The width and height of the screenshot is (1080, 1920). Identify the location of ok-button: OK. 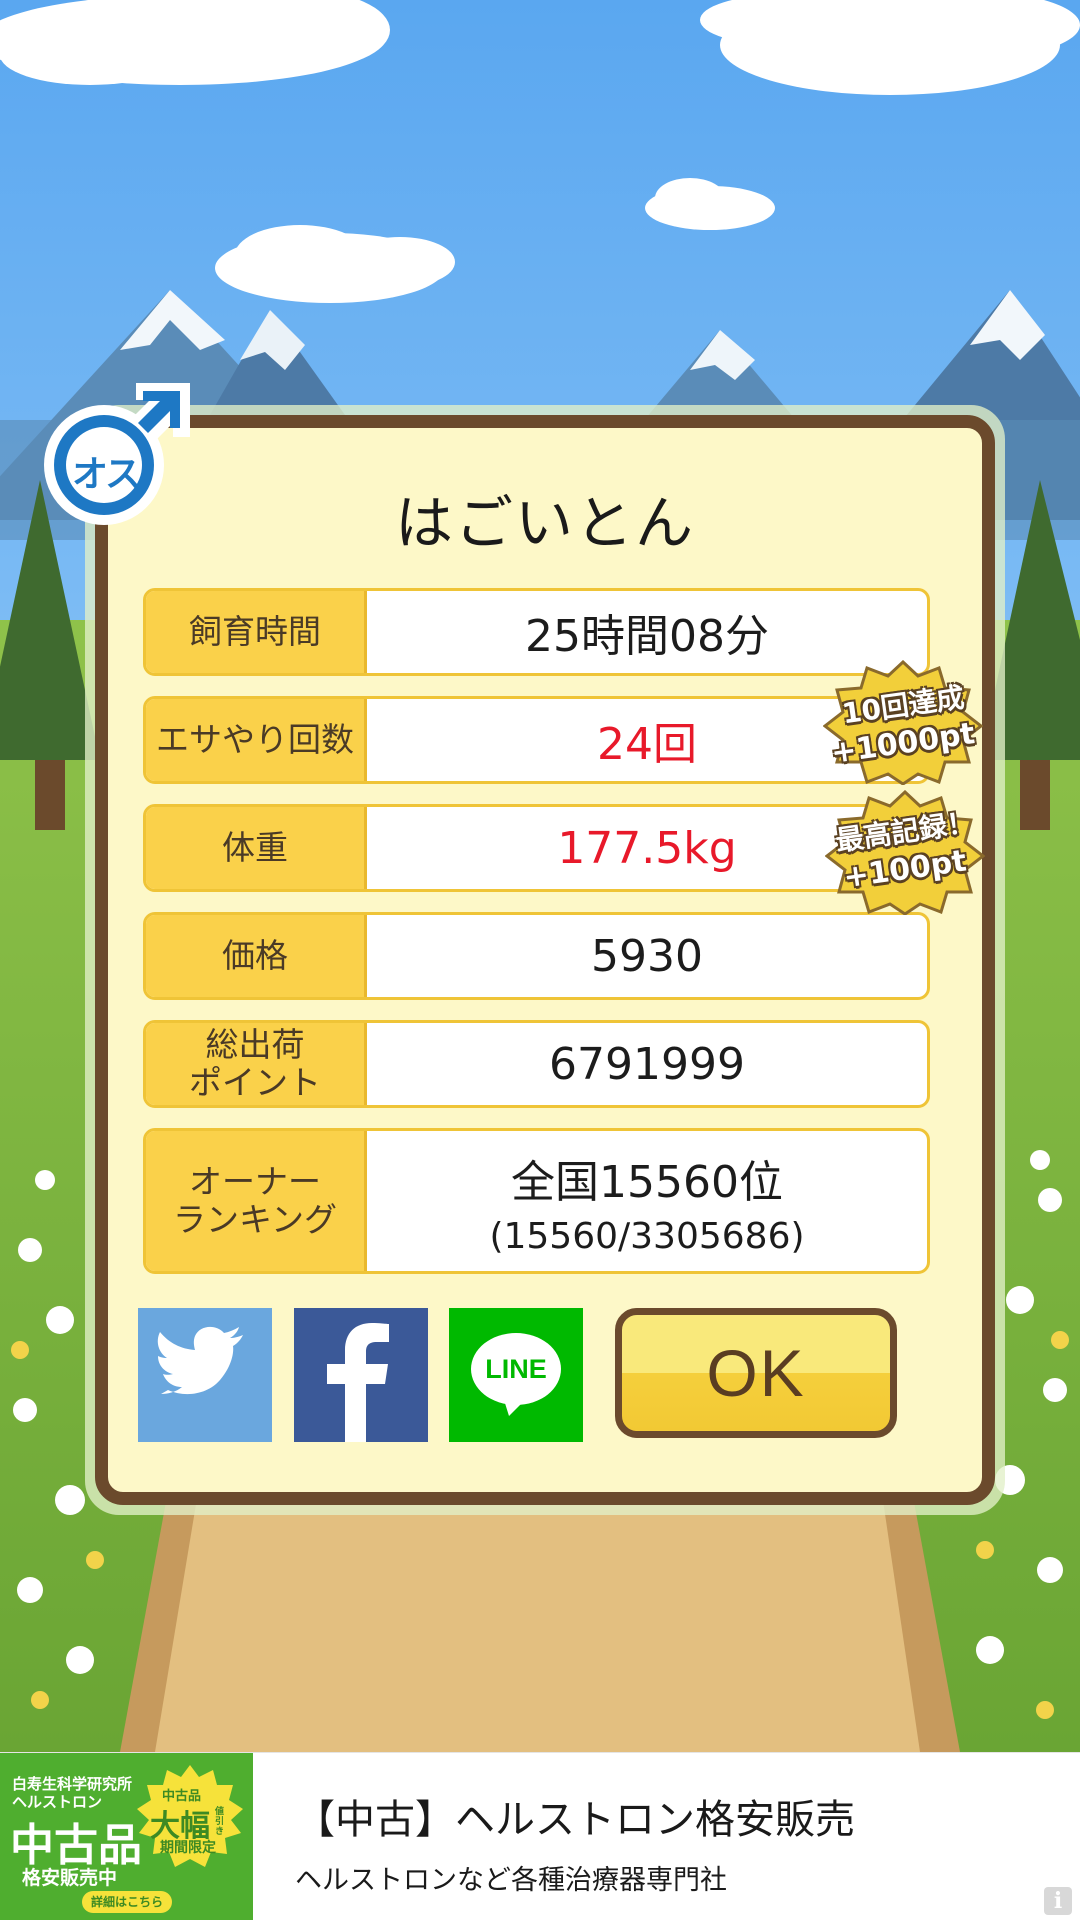
(756, 1373).